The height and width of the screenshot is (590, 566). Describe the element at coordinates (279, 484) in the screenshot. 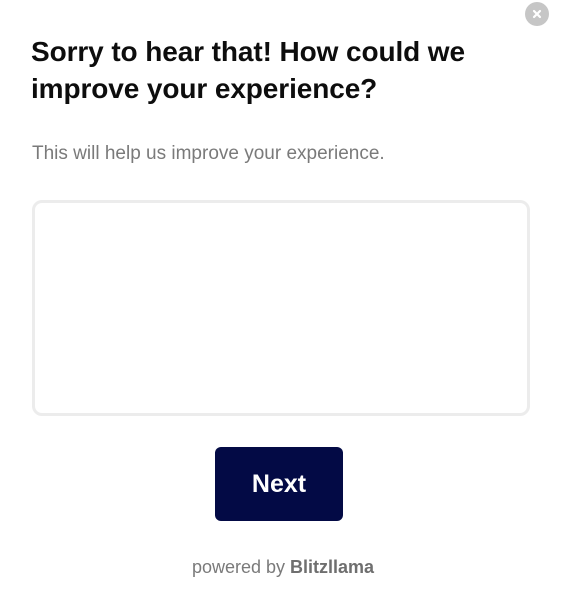

I see `next-button: Next` at that location.